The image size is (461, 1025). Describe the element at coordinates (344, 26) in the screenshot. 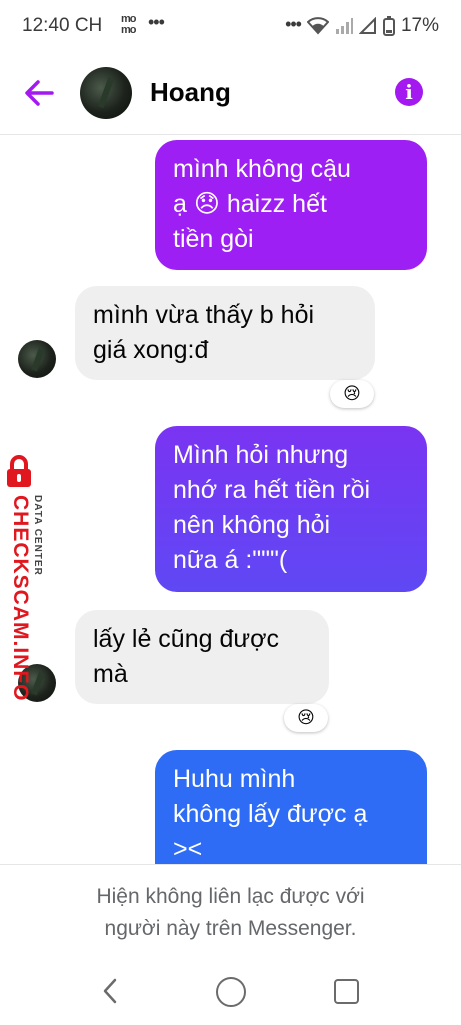

I see `signal-bars-icon` at that location.